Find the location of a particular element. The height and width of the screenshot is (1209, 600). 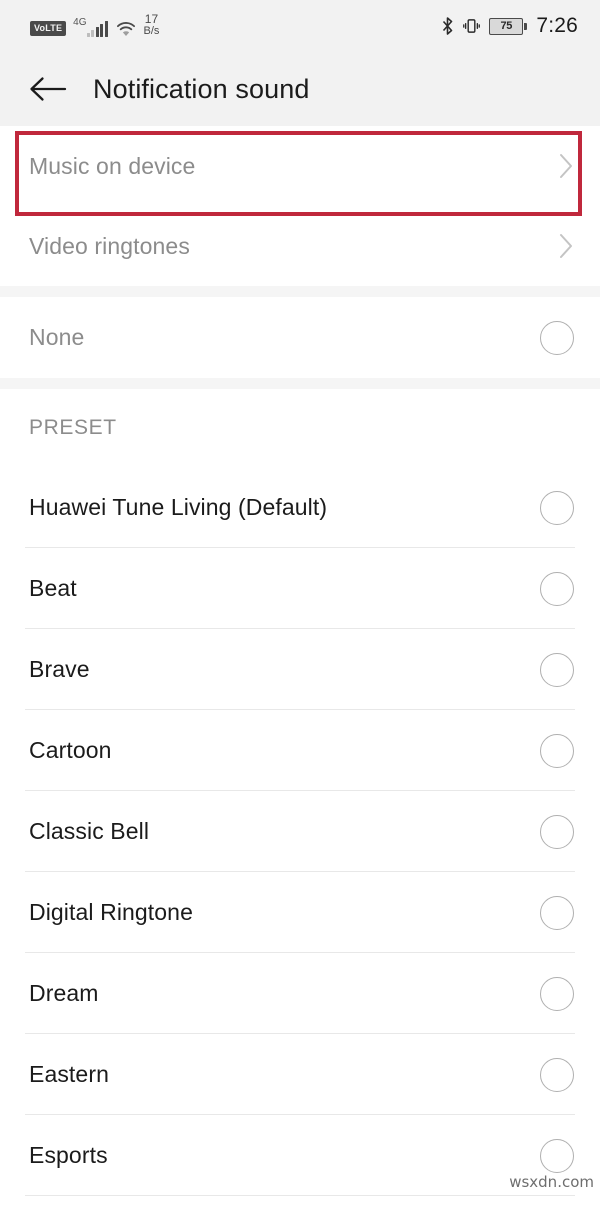

source-section: Music on device Video ringtones is located at coordinates (300, 206).